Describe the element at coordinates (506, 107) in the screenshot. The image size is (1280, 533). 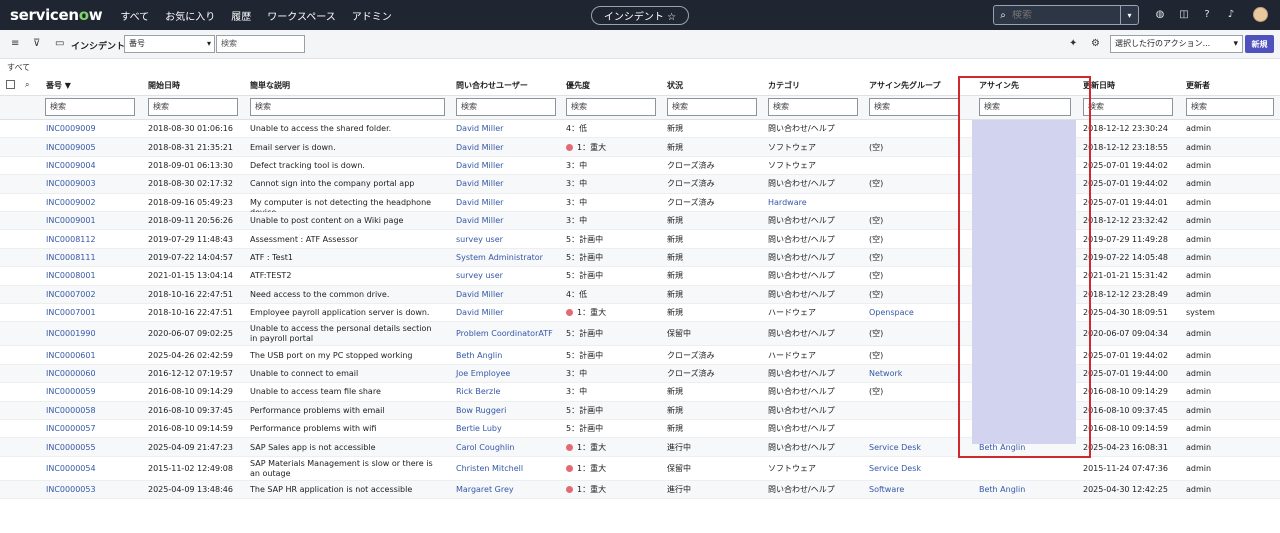
I see `filter-caller: 検索` at that location.